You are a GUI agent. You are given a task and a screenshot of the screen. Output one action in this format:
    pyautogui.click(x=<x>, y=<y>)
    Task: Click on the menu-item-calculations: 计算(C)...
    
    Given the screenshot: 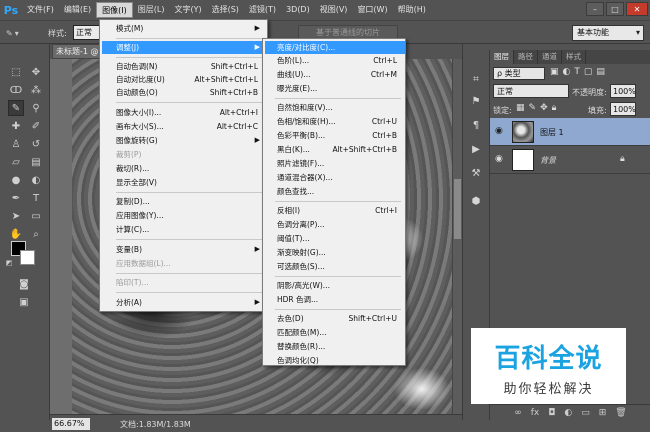 What is the action you would take?
    pyautogui.click(x=184, y=229)
    